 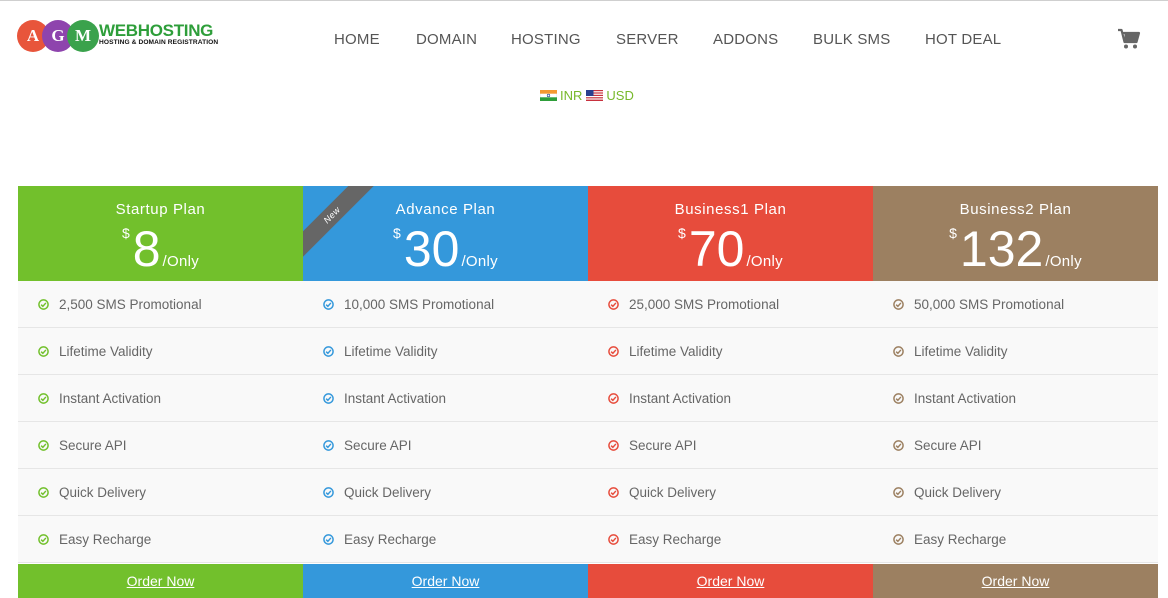 What do you see at coordinates (445, 209) in the screenshot?
I see `plan-name: Advance Plan` at bounding box center [445, 209].